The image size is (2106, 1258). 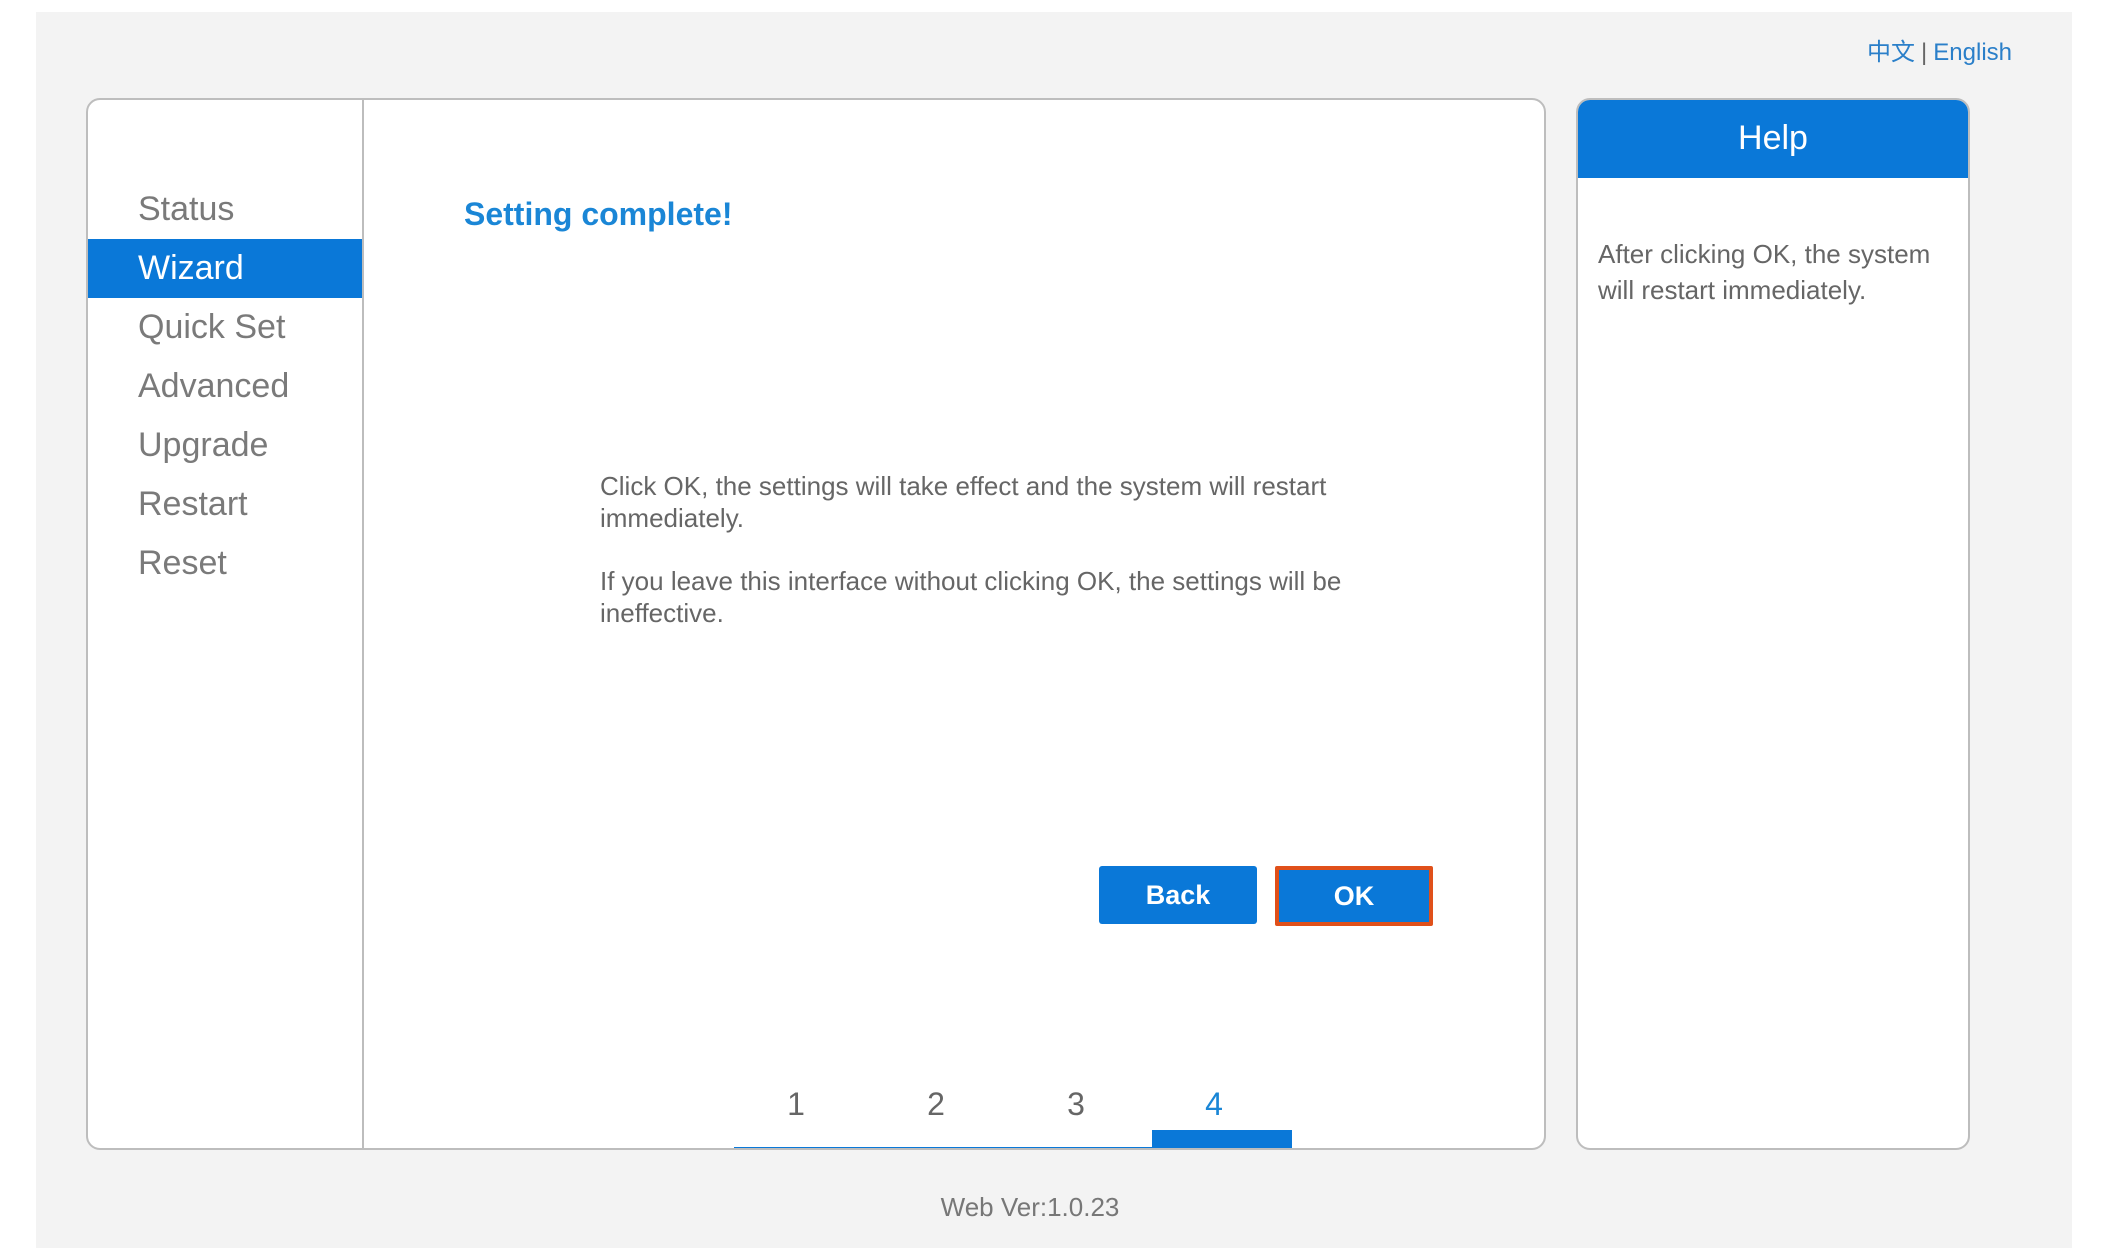 I want to click on sidebar-item-restart: Restart, so click(x=225, y=504).